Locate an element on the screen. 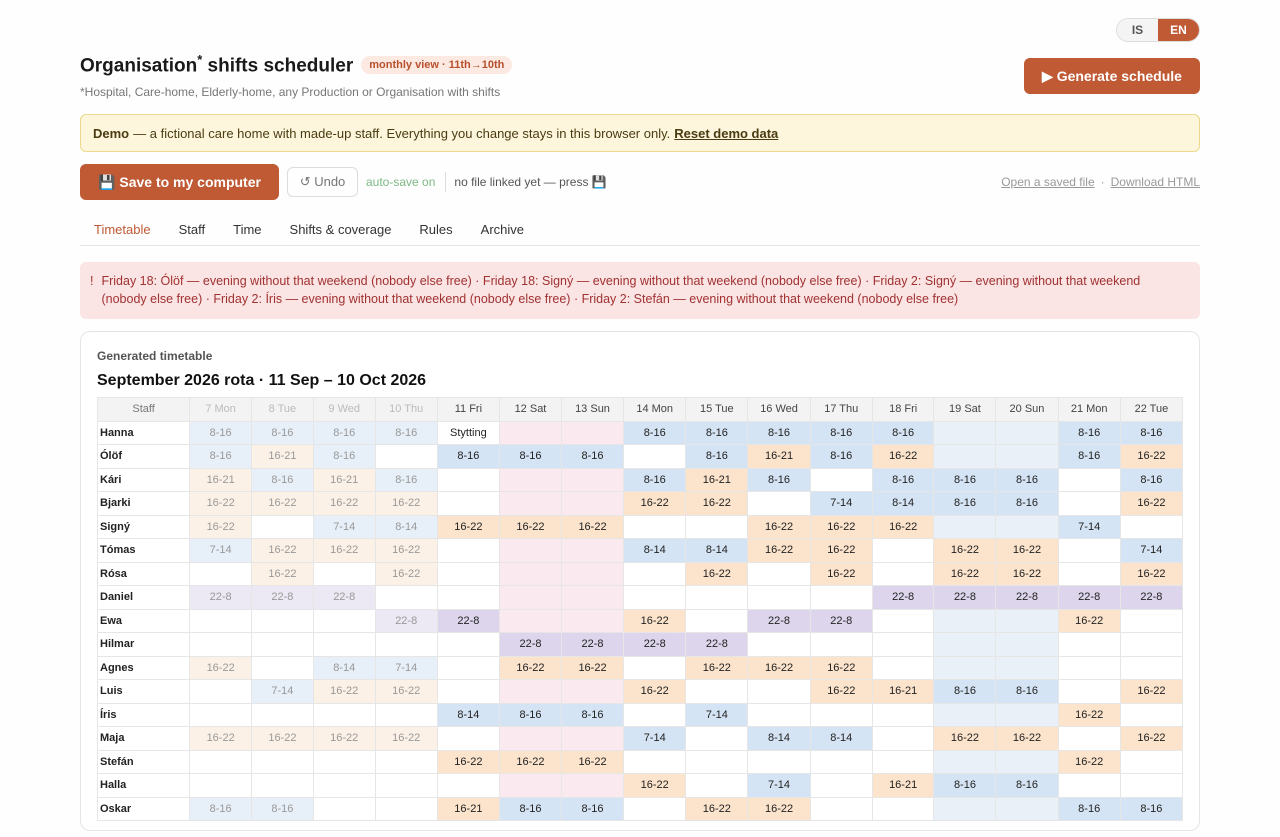 This screenshot has height=837, width=1280. tab-timetable: Timetable is located at coordinates (122, 229).